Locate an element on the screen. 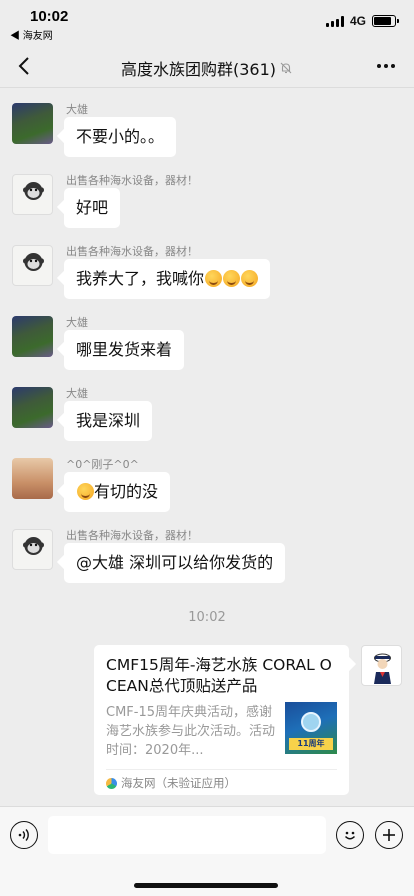  message-bubble: 不要小的。。 is located at coordinates (120, 137).